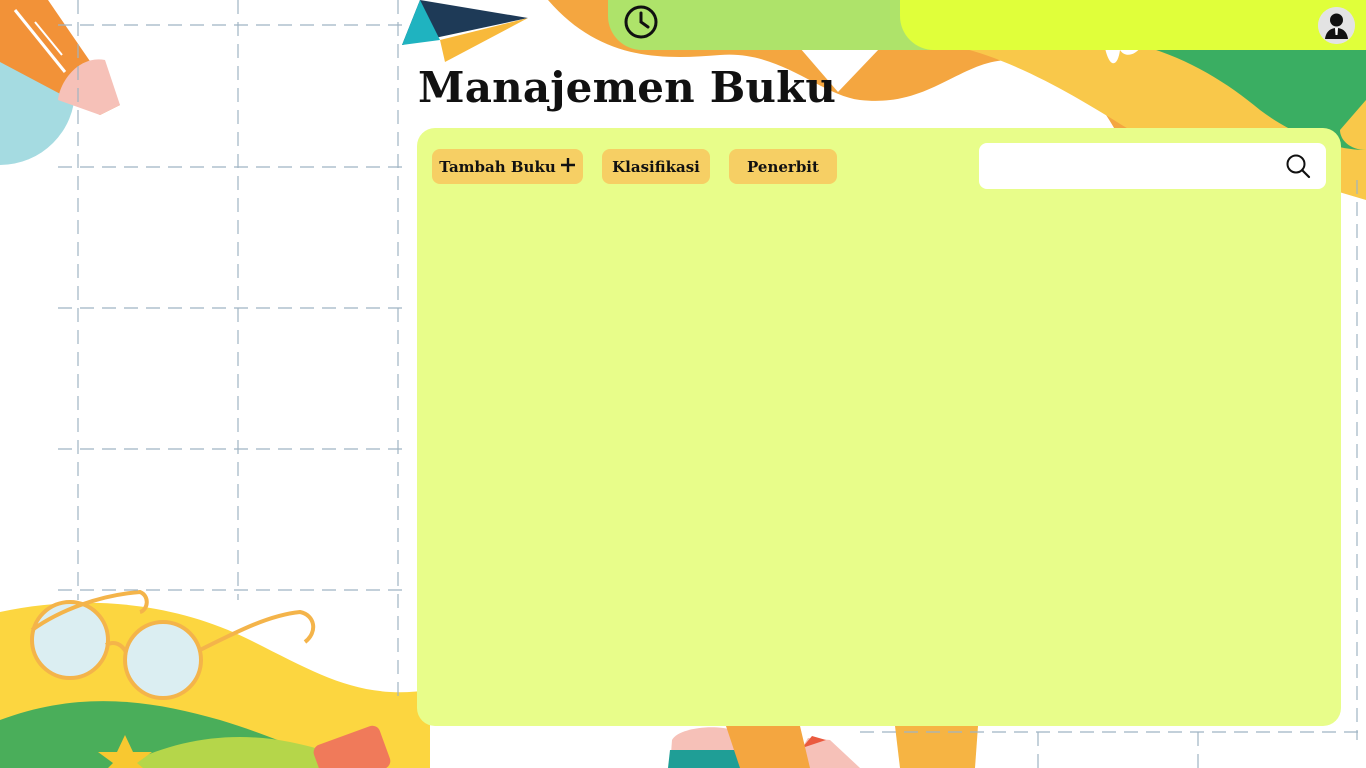 This screenshot has height=768, width=1366. I want to click on publisher-label: Penerbit, so click(783, 166).